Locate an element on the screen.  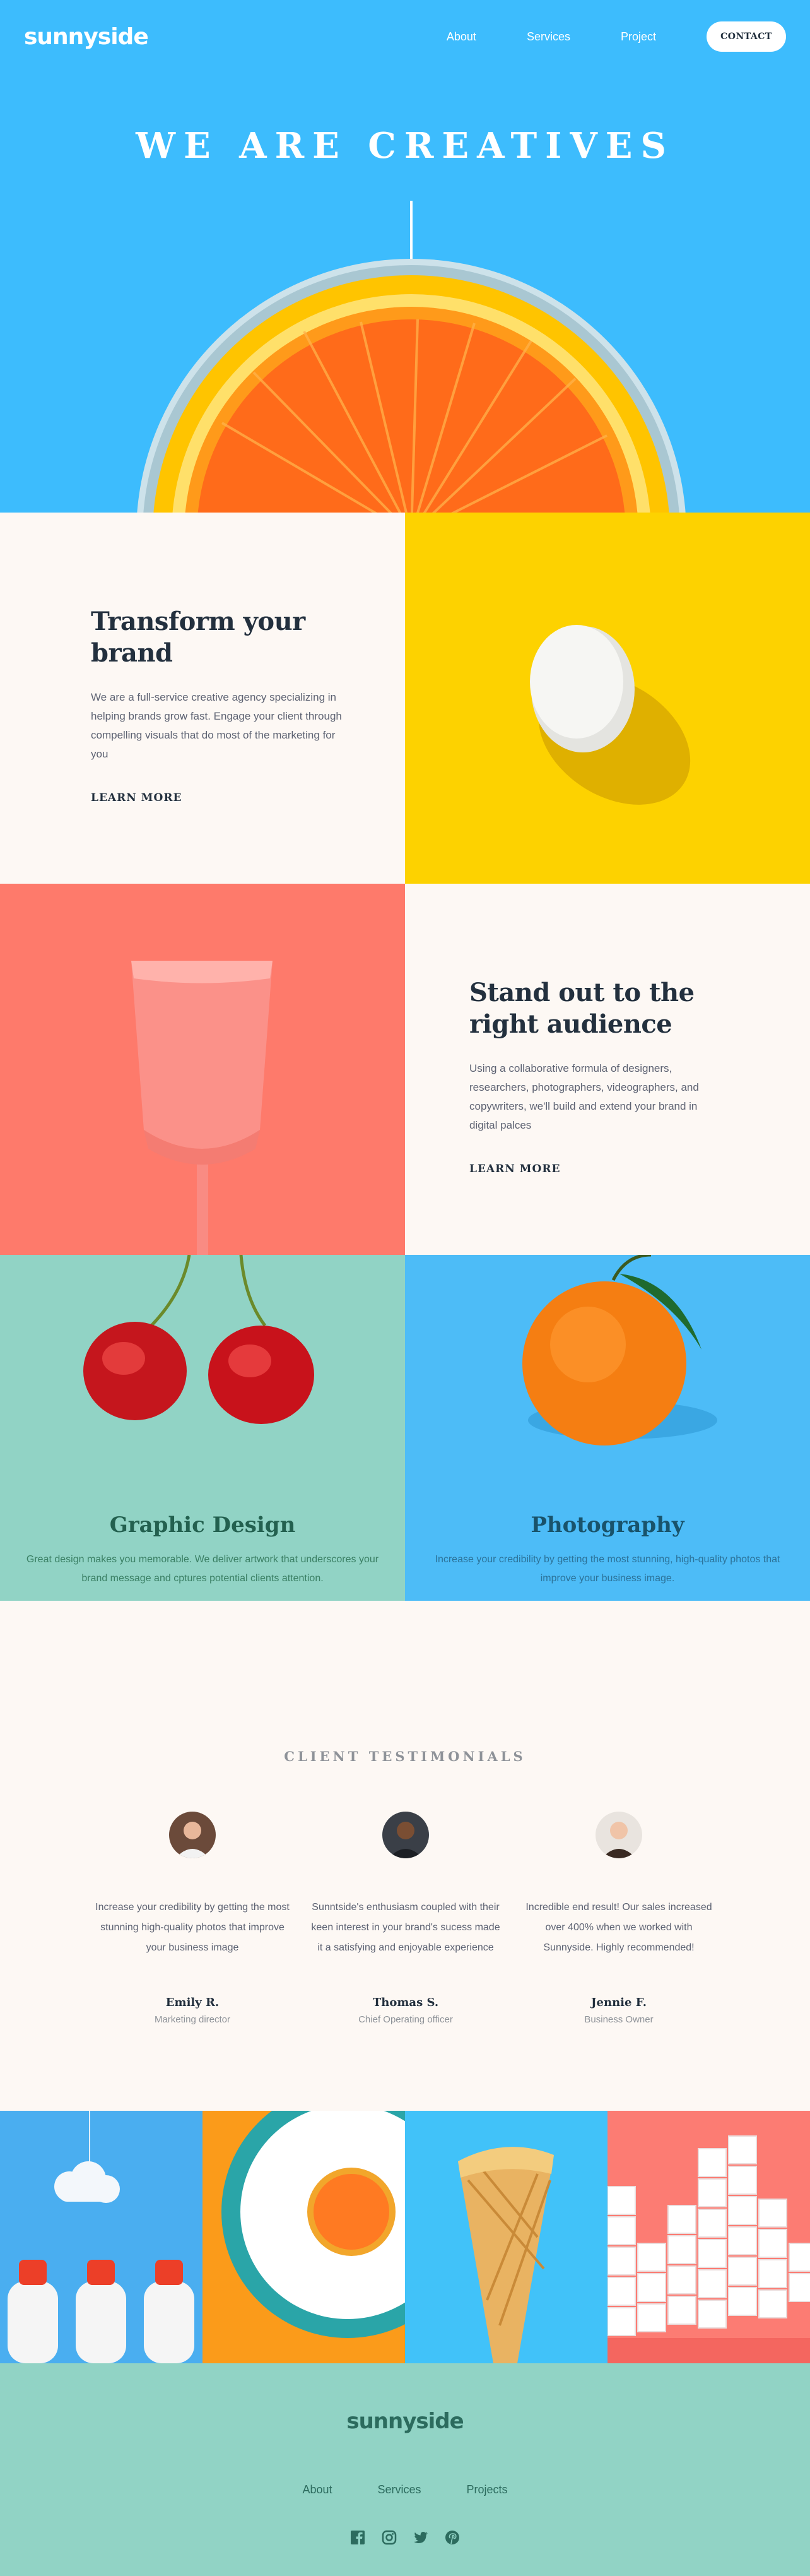
footer-link-about: About is located at coordinates (317, 2489).